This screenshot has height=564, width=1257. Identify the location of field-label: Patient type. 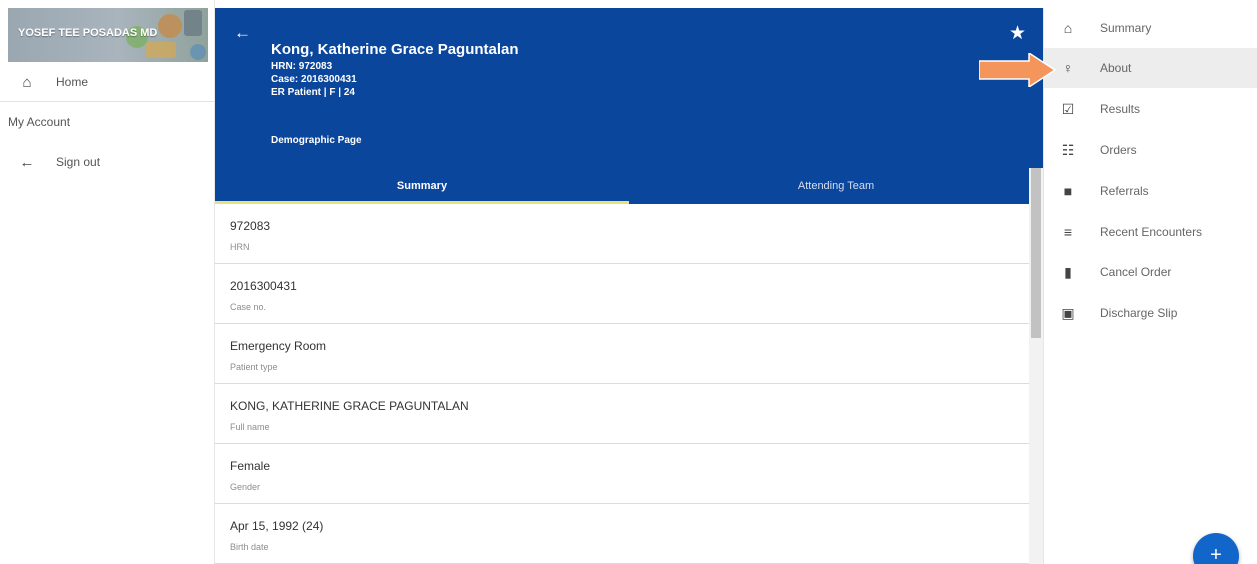
(254, 367).